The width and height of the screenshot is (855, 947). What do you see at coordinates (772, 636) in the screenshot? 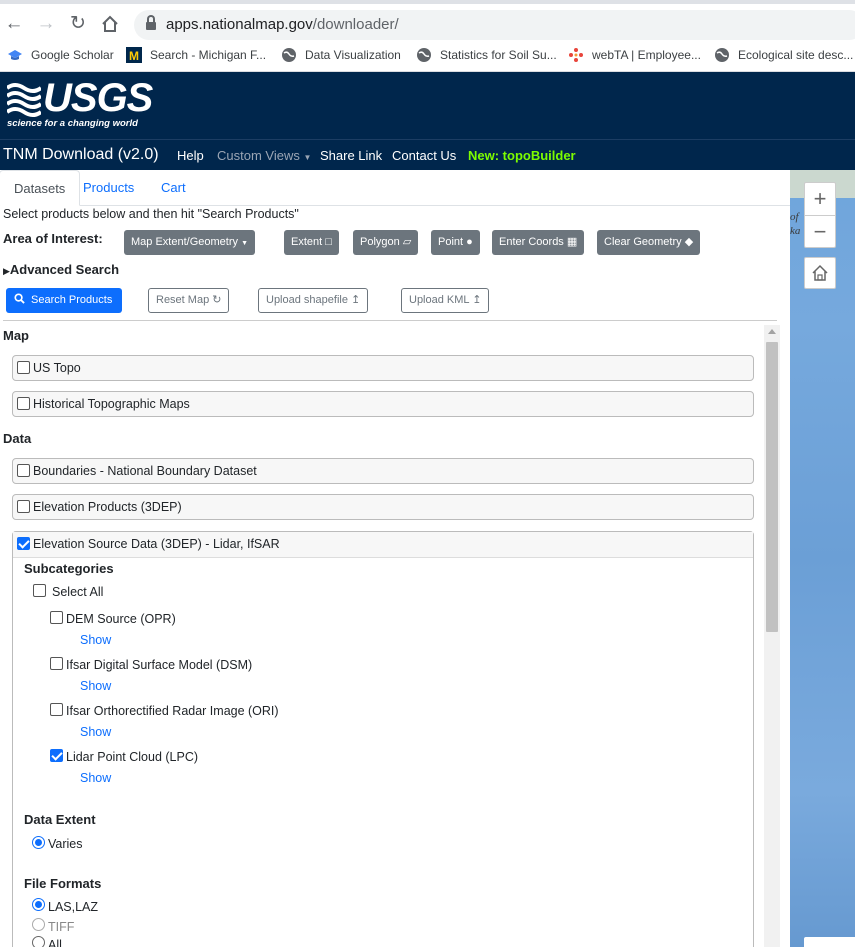
I see `scrollbar` at bounding box center [772, 636].